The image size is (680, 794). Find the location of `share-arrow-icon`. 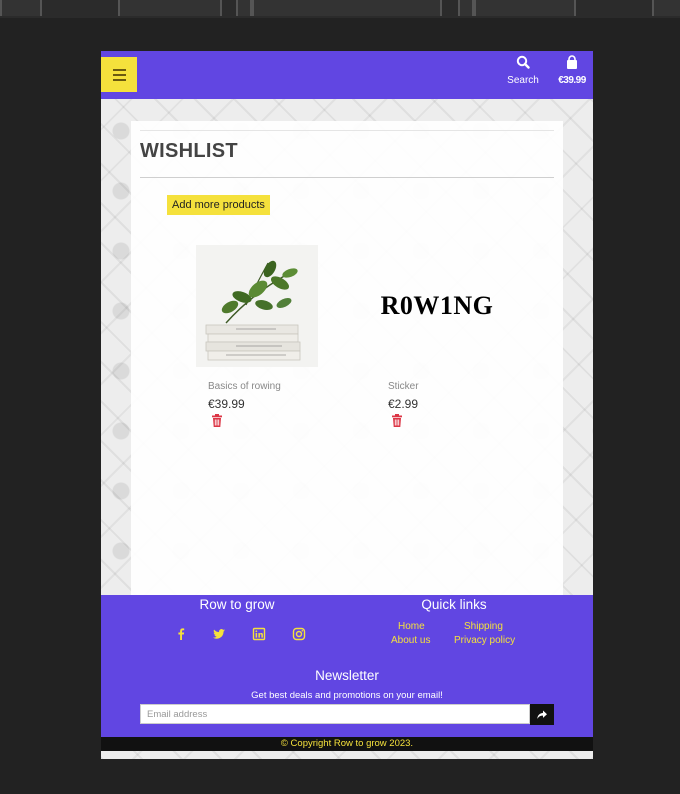

share-arrow-icon is located at coordinates (542, 714).